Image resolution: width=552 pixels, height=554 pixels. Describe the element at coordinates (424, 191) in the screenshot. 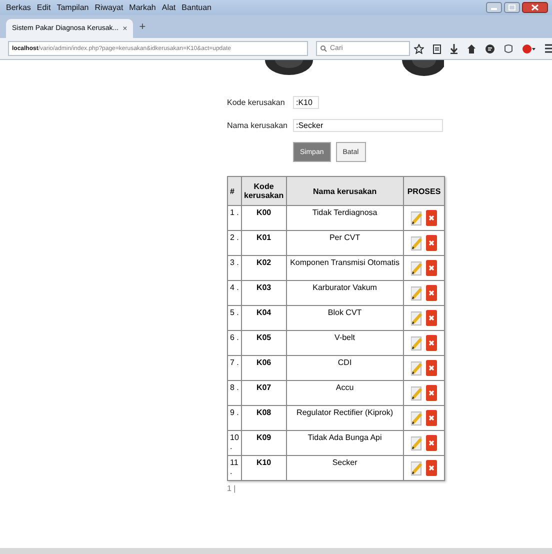

I see `column-header: PROSES` at that location.